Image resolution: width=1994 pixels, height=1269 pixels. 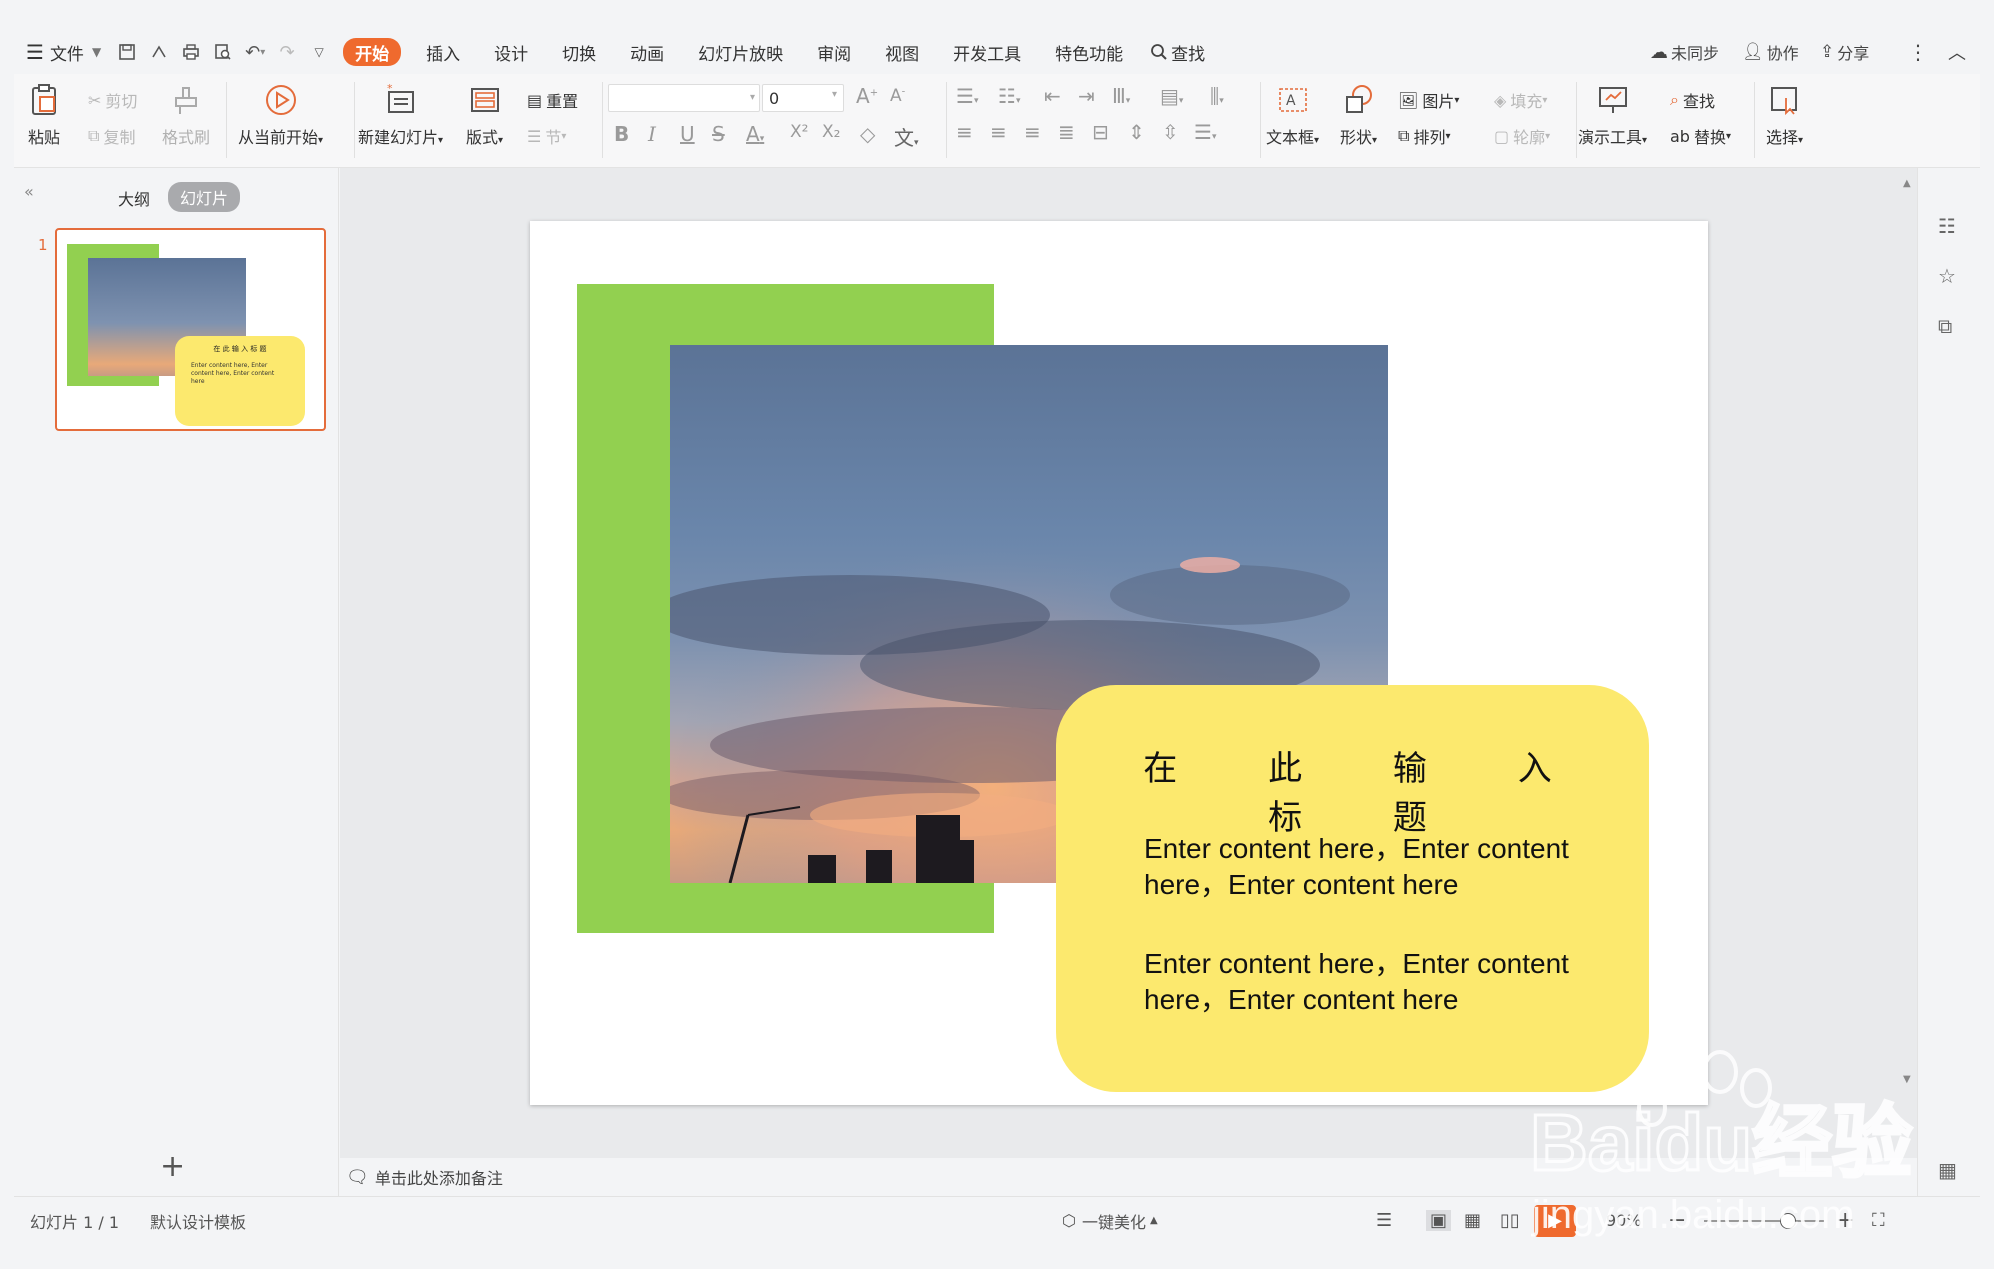 What do you see at coordinates (998, 132) in the screenshot?
I see `align-center-icon: ≡` at bounding box center [998, 132].